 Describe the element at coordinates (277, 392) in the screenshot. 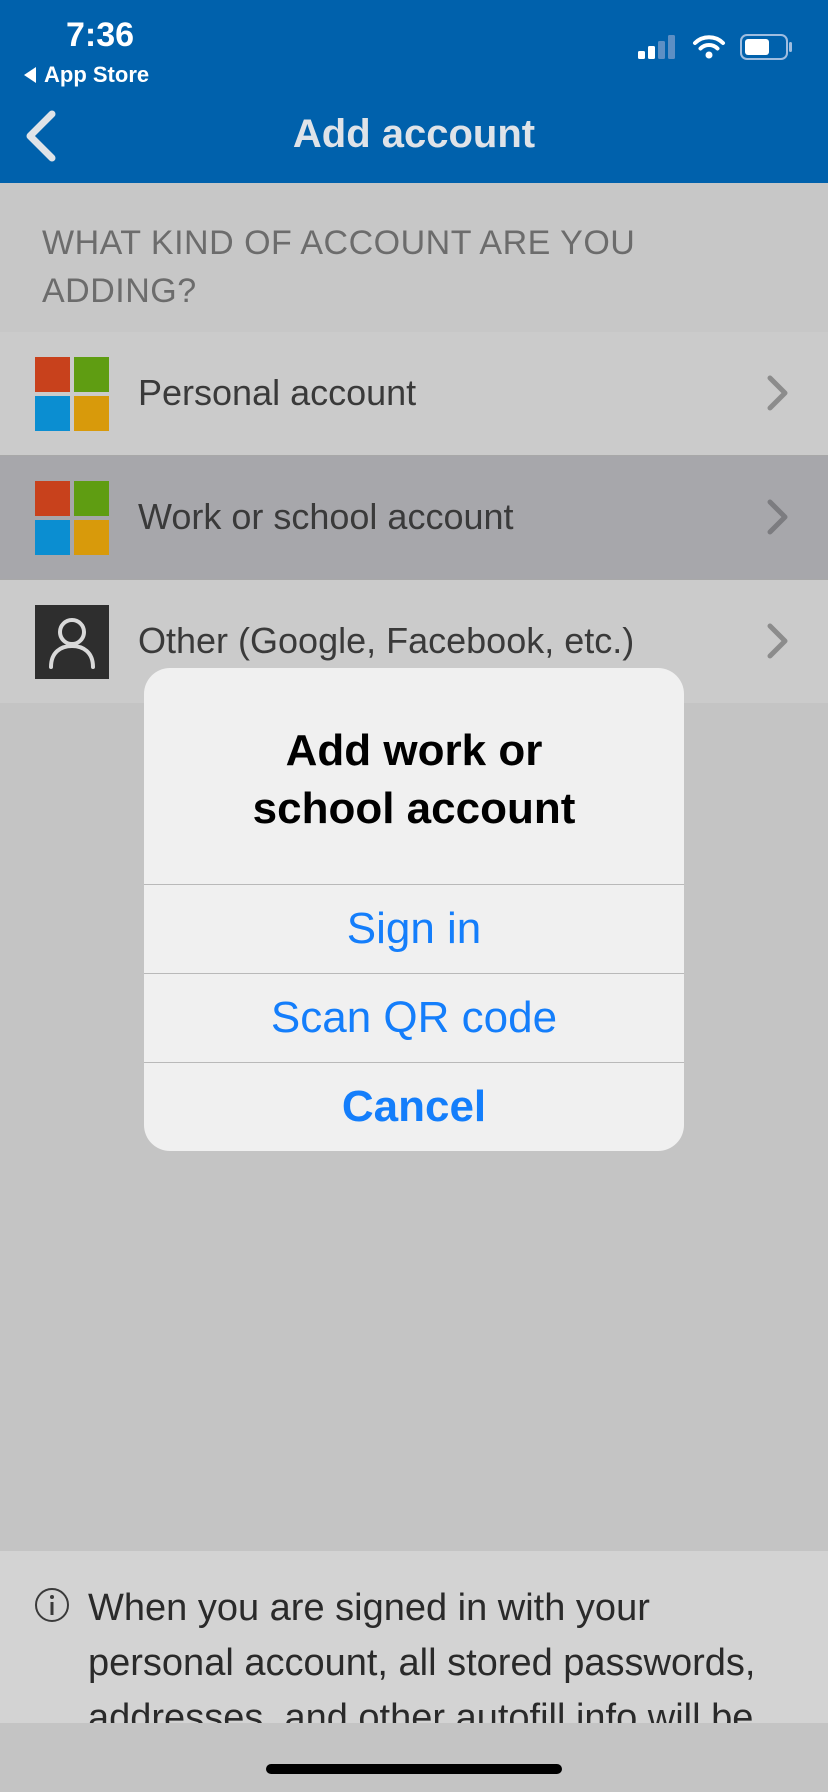

I see `personal-account-label: Personal account` at that location.